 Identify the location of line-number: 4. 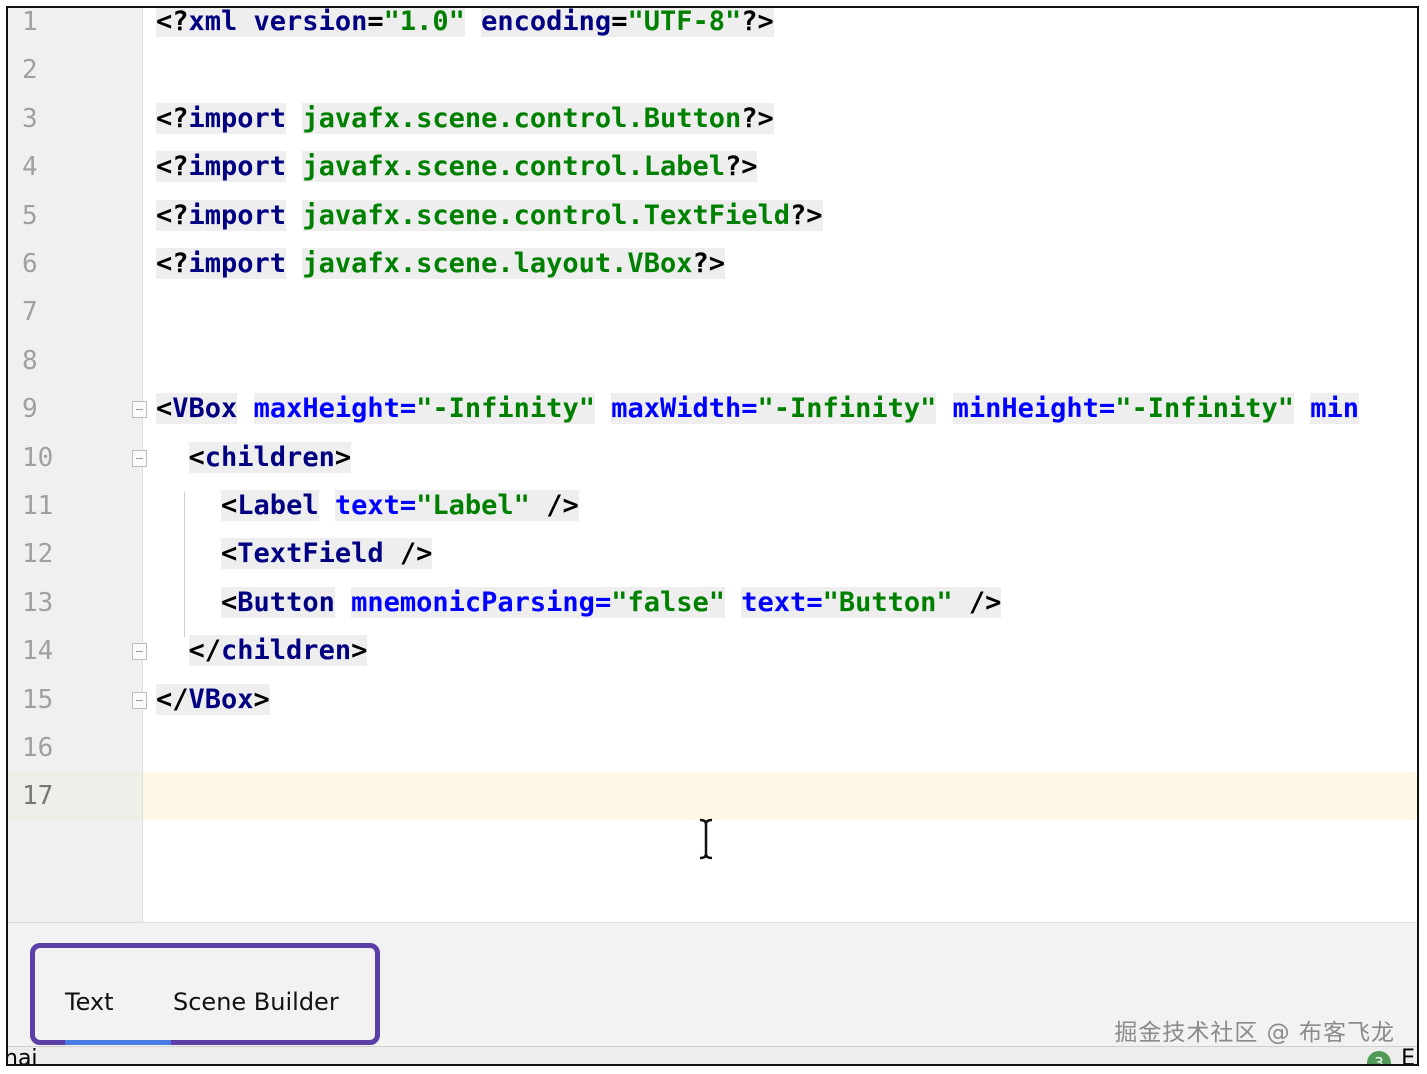
(30, 167).